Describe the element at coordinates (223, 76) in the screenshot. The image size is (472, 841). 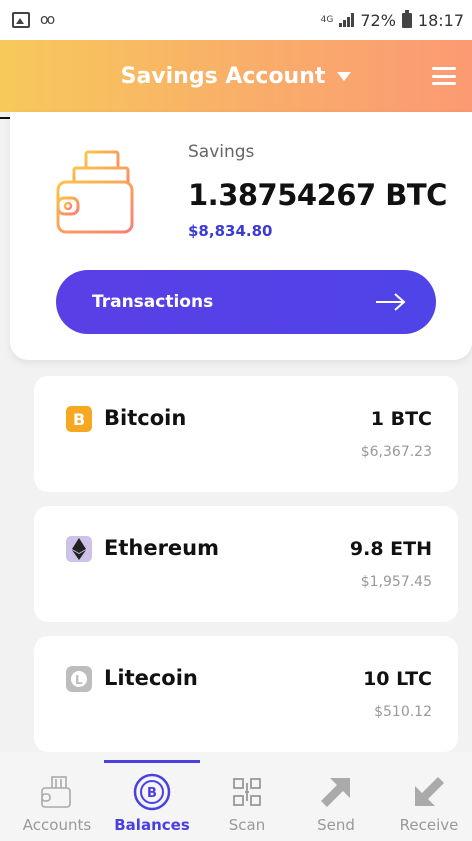
I see `header-title: Savings Account` at that location.